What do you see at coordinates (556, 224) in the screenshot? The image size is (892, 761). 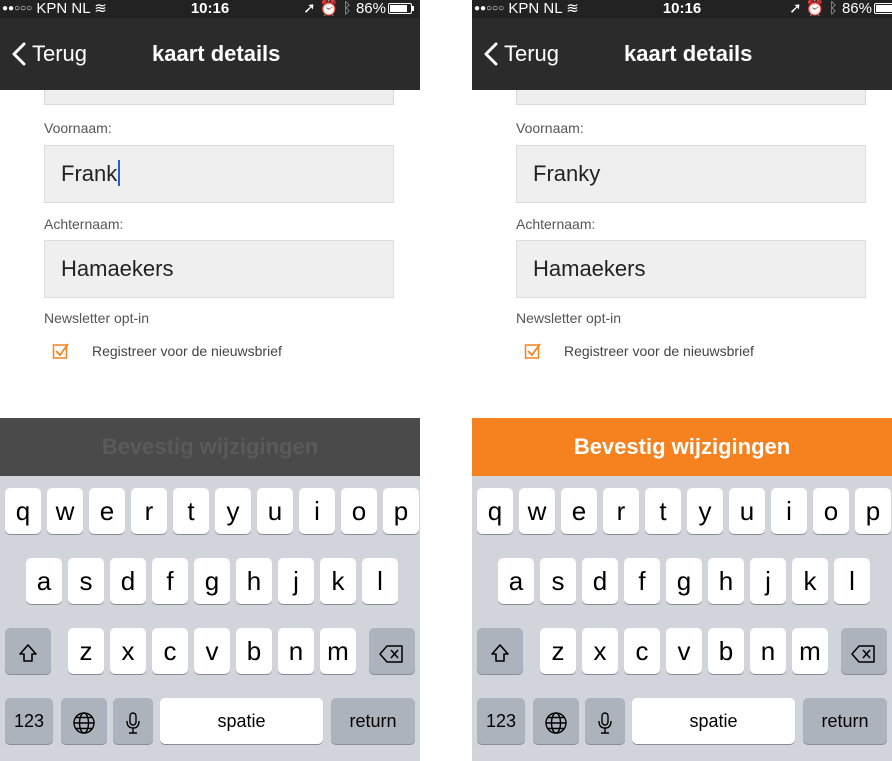 I see `last-name-label: Achternaam:` at bounding box center [556, 224].